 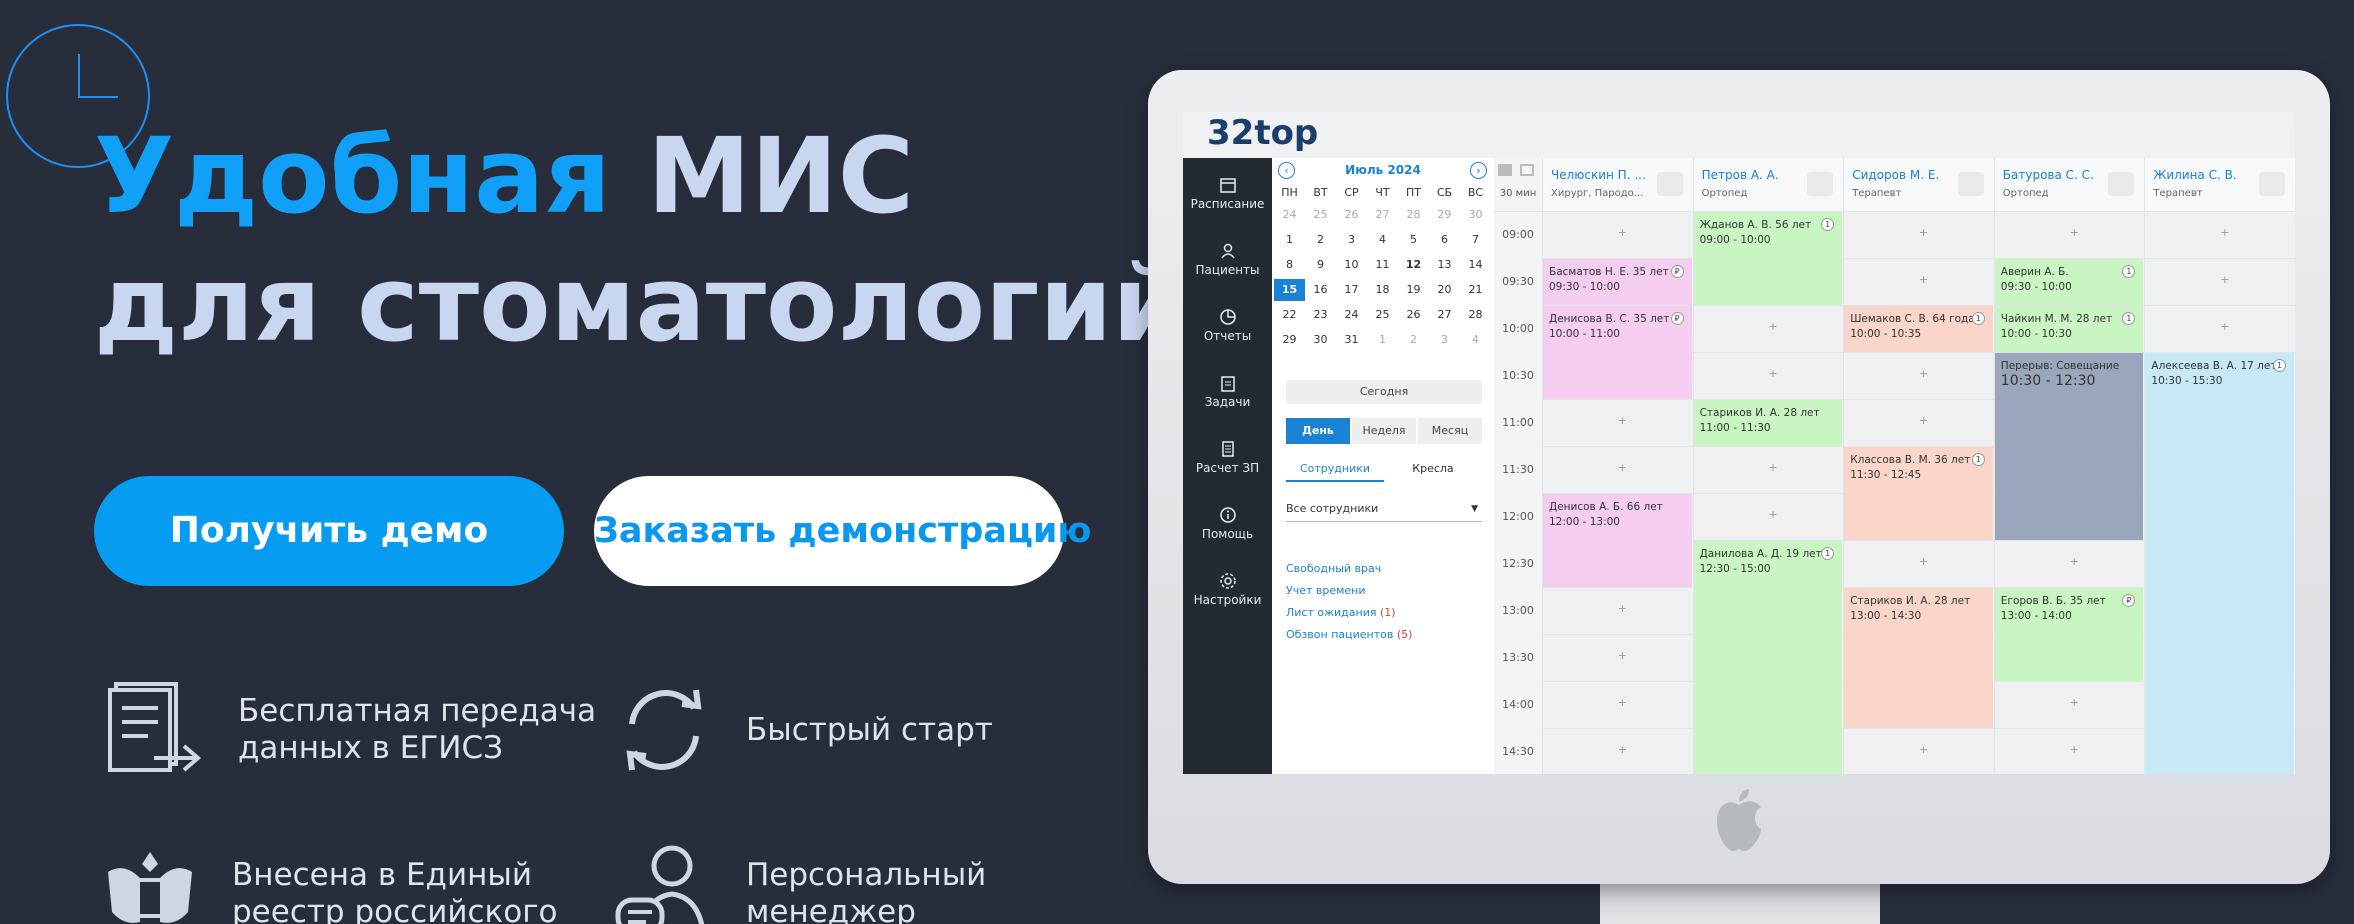 What do you see at coordinates (1617, 282) in the screenshot?
I see `appointment-card: Басматов Н. Е. 35 лет 09:30 - 10:00 ₽` at bounding box center [1617, 282].